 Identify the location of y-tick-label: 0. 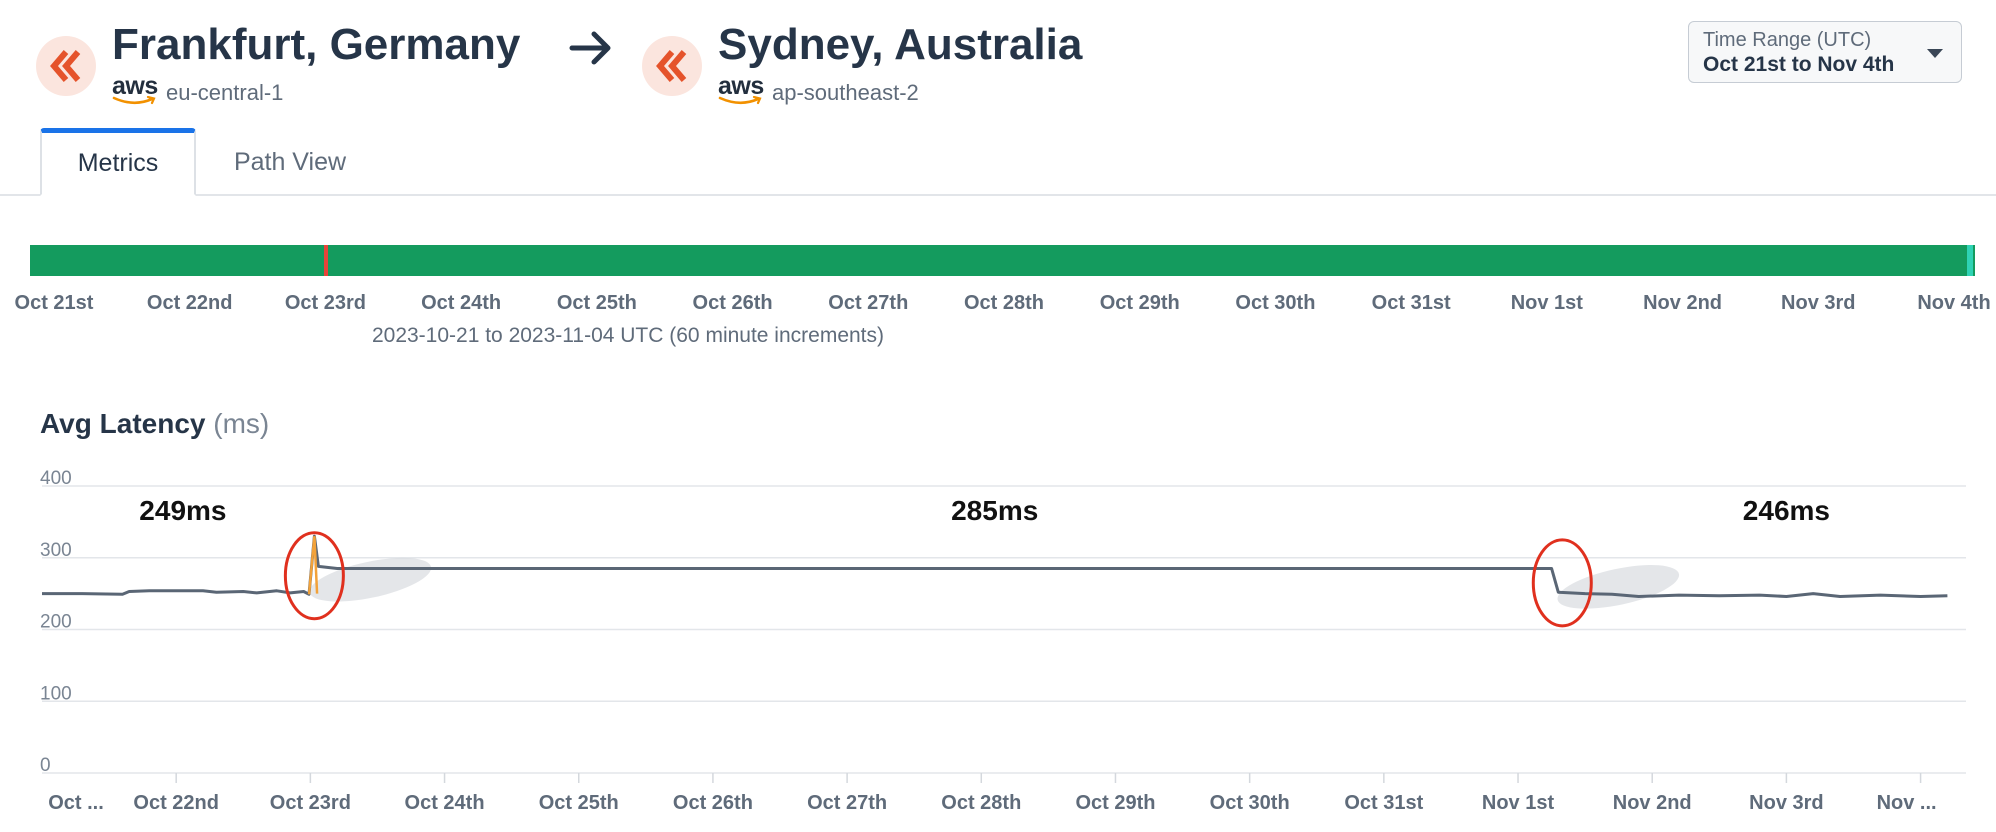
(45, 765).